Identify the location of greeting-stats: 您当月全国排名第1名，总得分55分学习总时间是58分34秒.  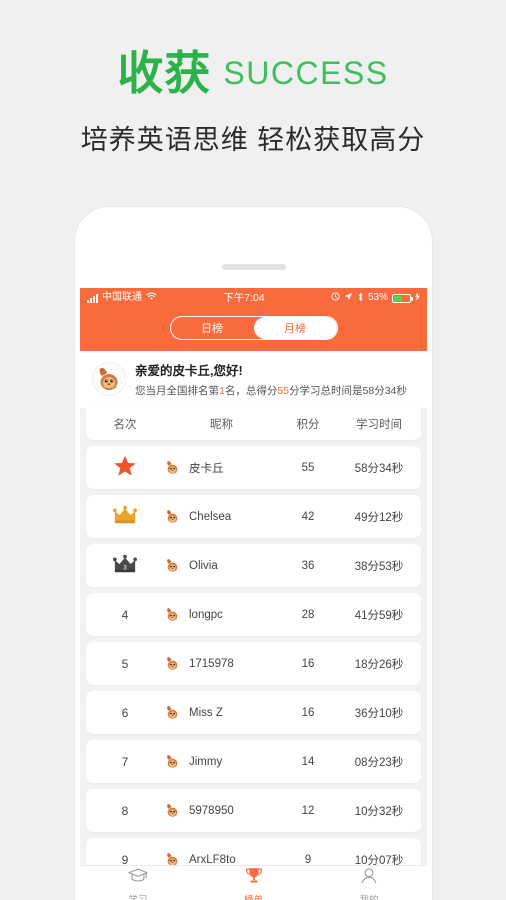
(271, 390).